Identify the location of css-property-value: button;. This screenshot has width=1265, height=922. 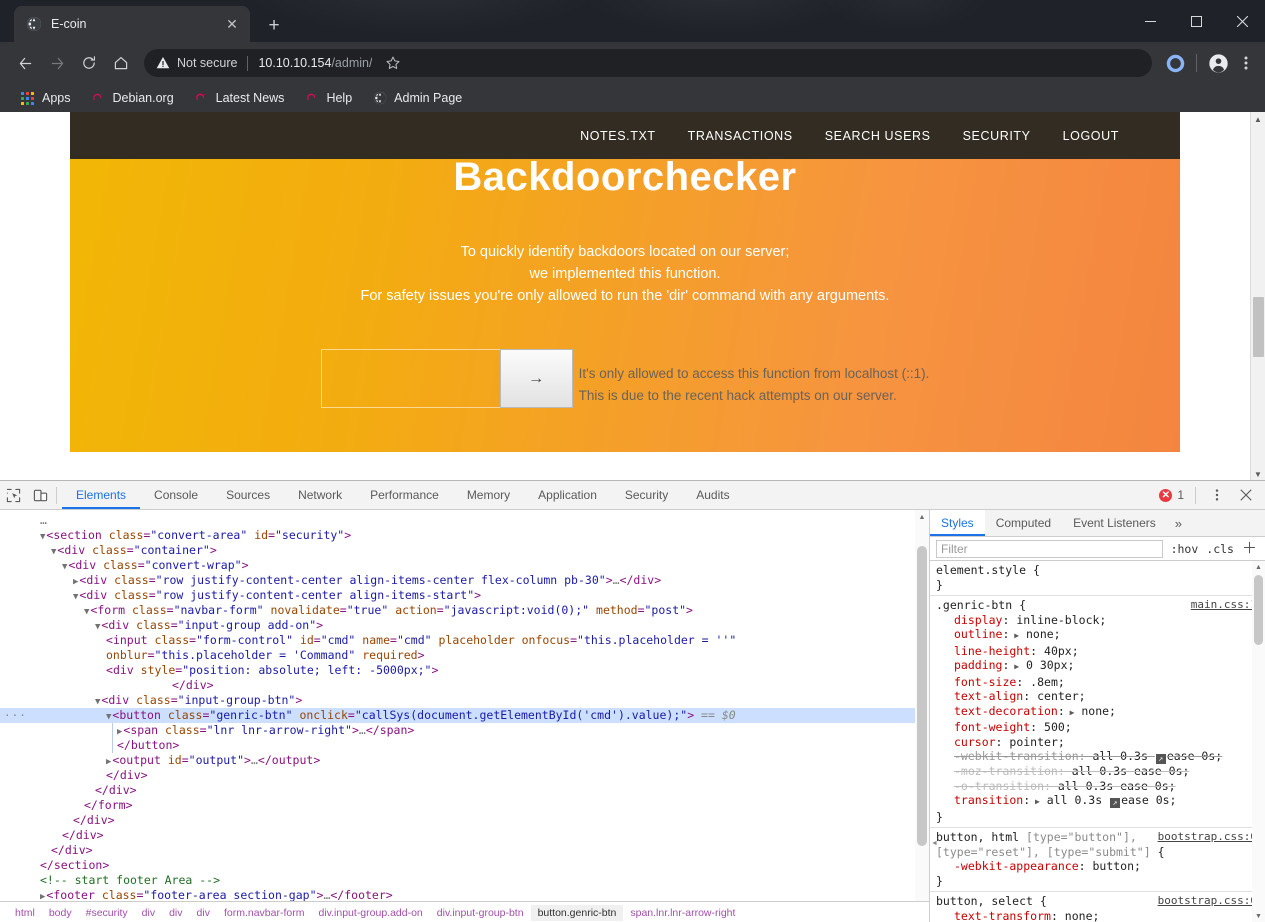
(1113, 866).